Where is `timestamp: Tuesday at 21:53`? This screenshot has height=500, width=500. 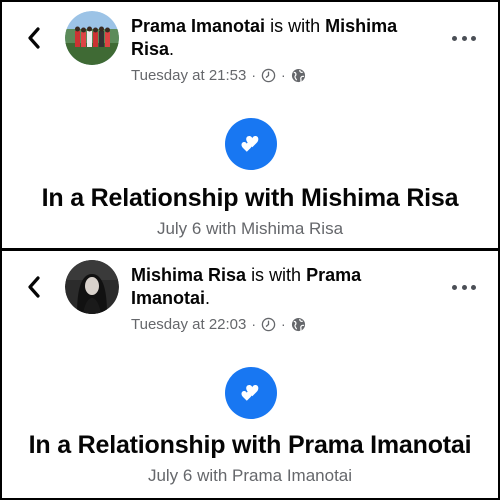 timestamp: Tuesday at 21:53 is located at coordinates (188, 75).